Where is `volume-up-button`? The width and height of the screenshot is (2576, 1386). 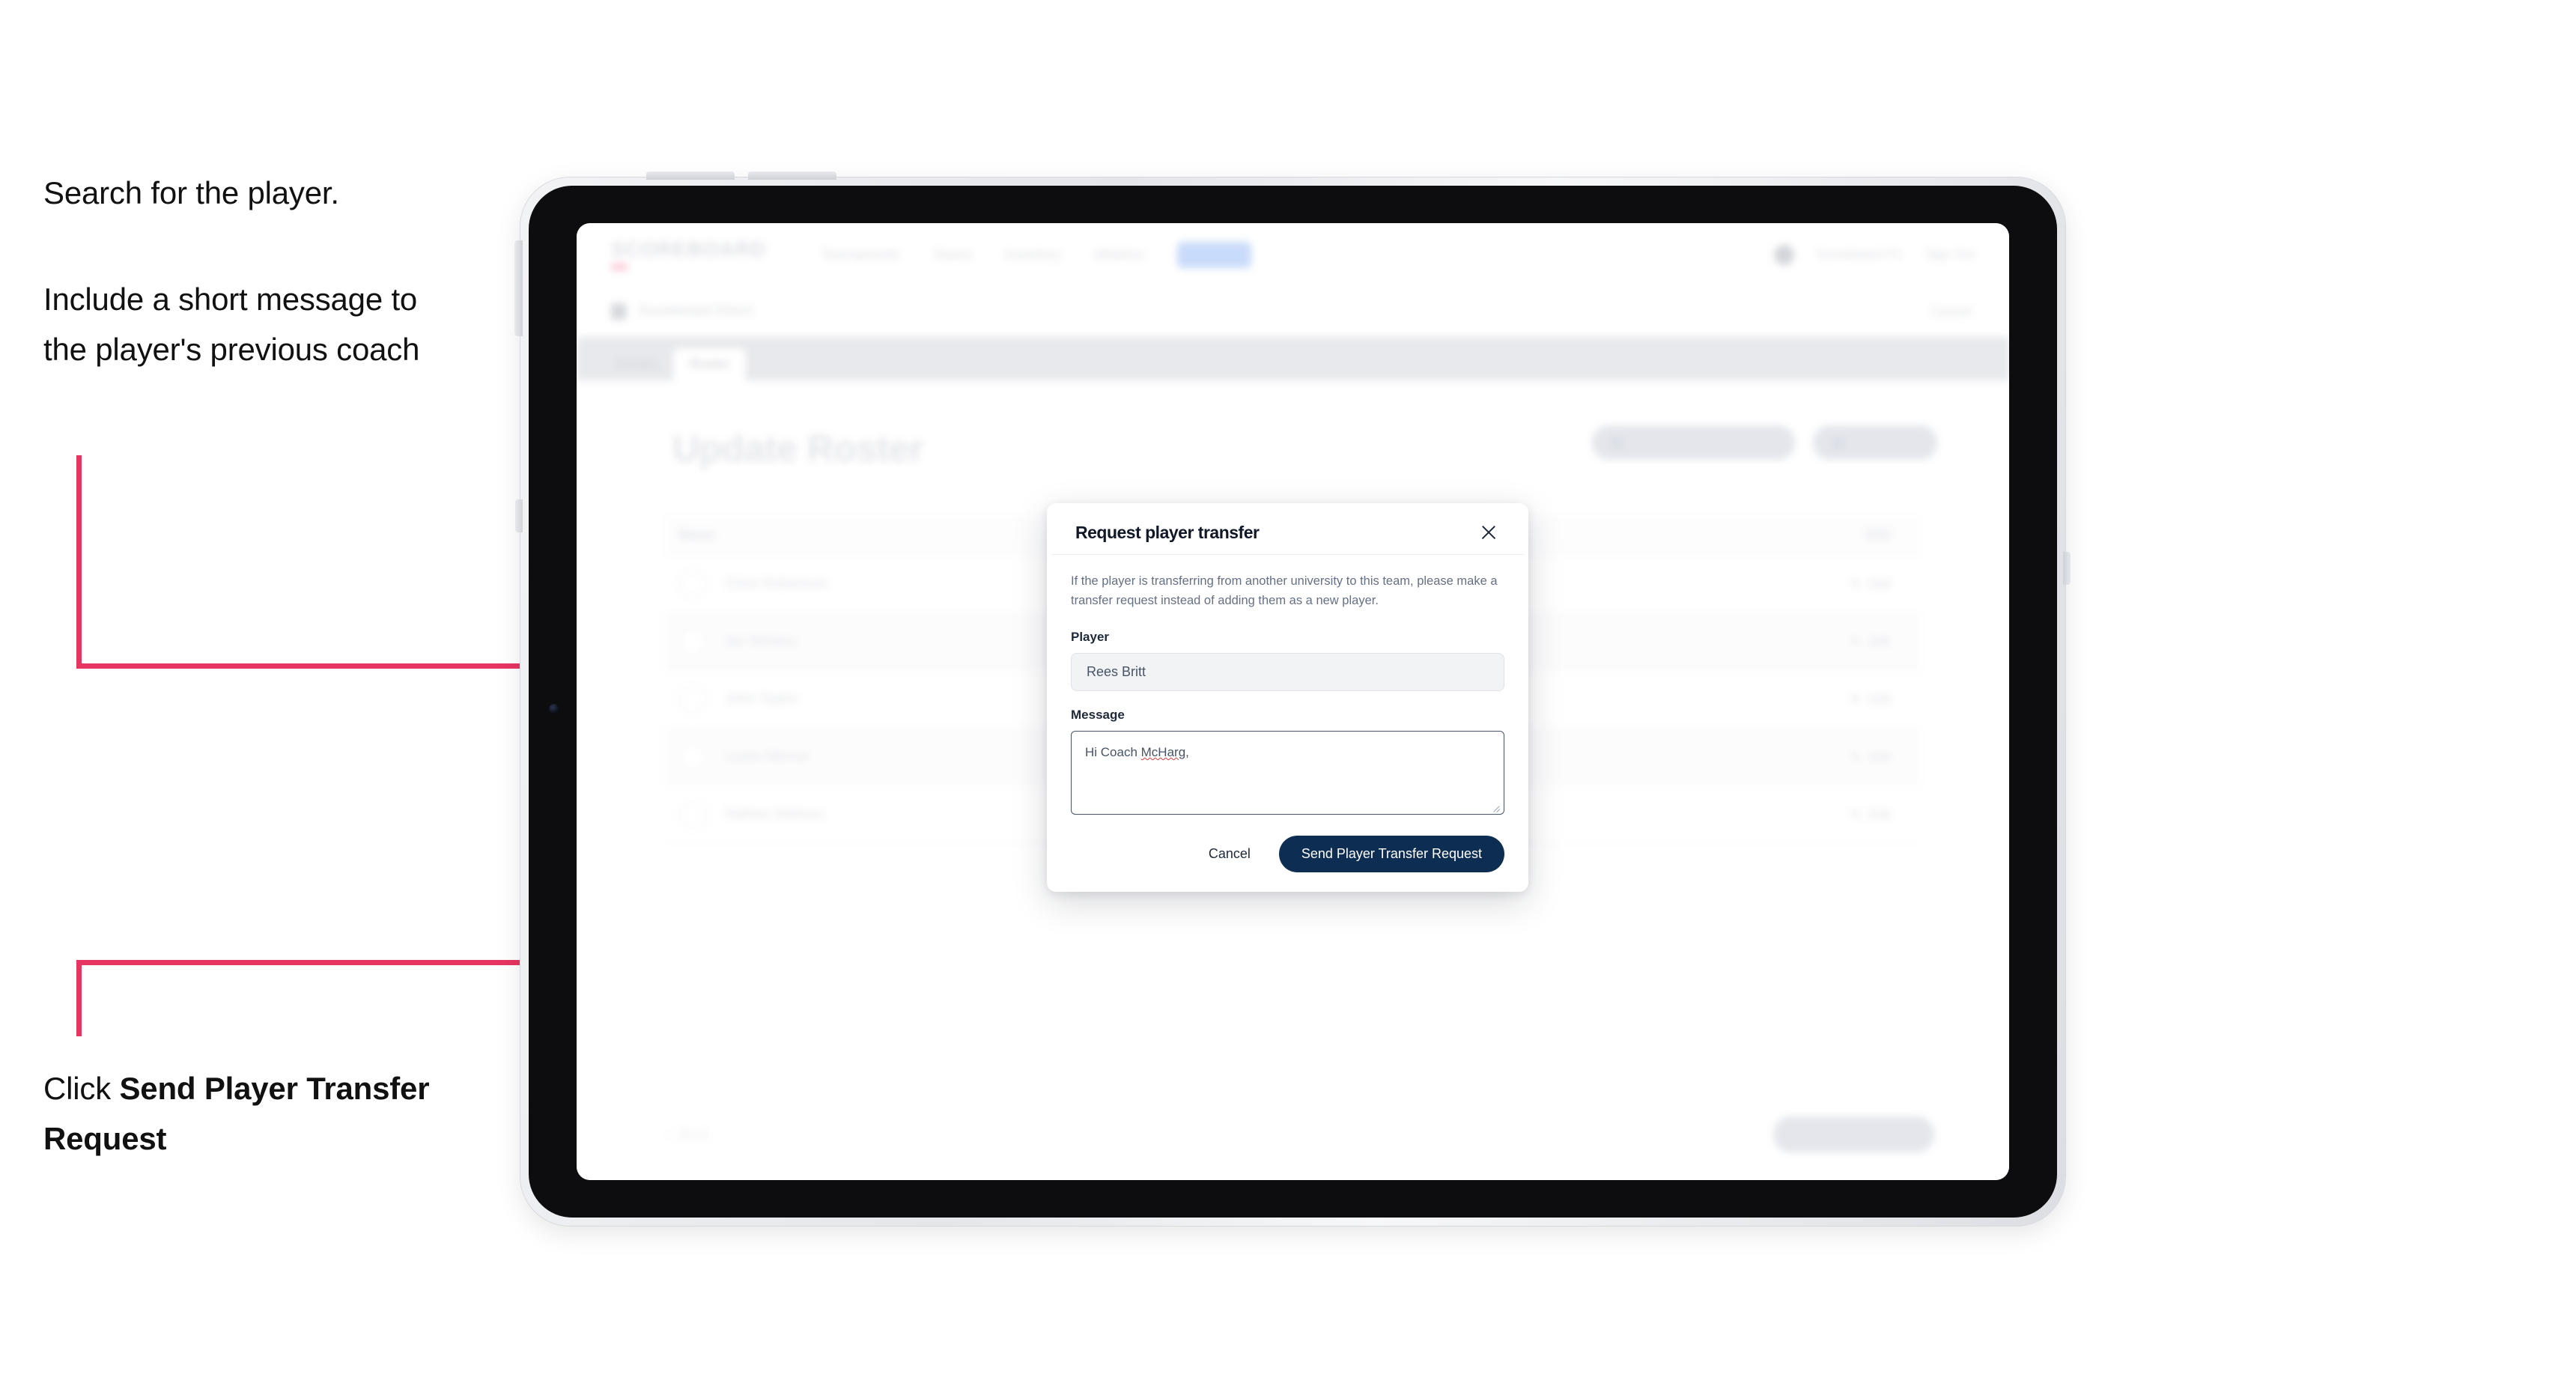 volume-up-button is located at coordinates (690, 176).